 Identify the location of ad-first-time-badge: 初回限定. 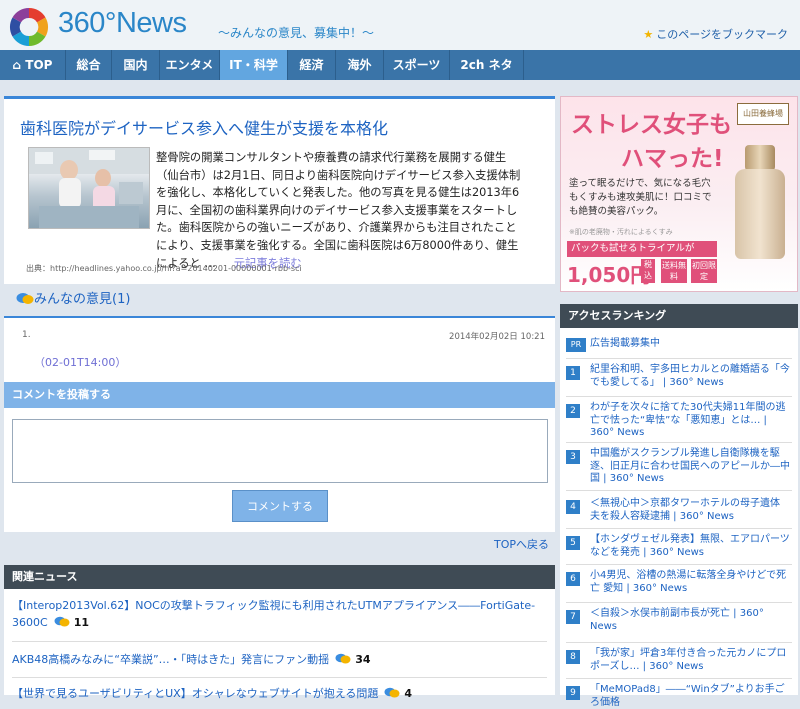
(704, 271).